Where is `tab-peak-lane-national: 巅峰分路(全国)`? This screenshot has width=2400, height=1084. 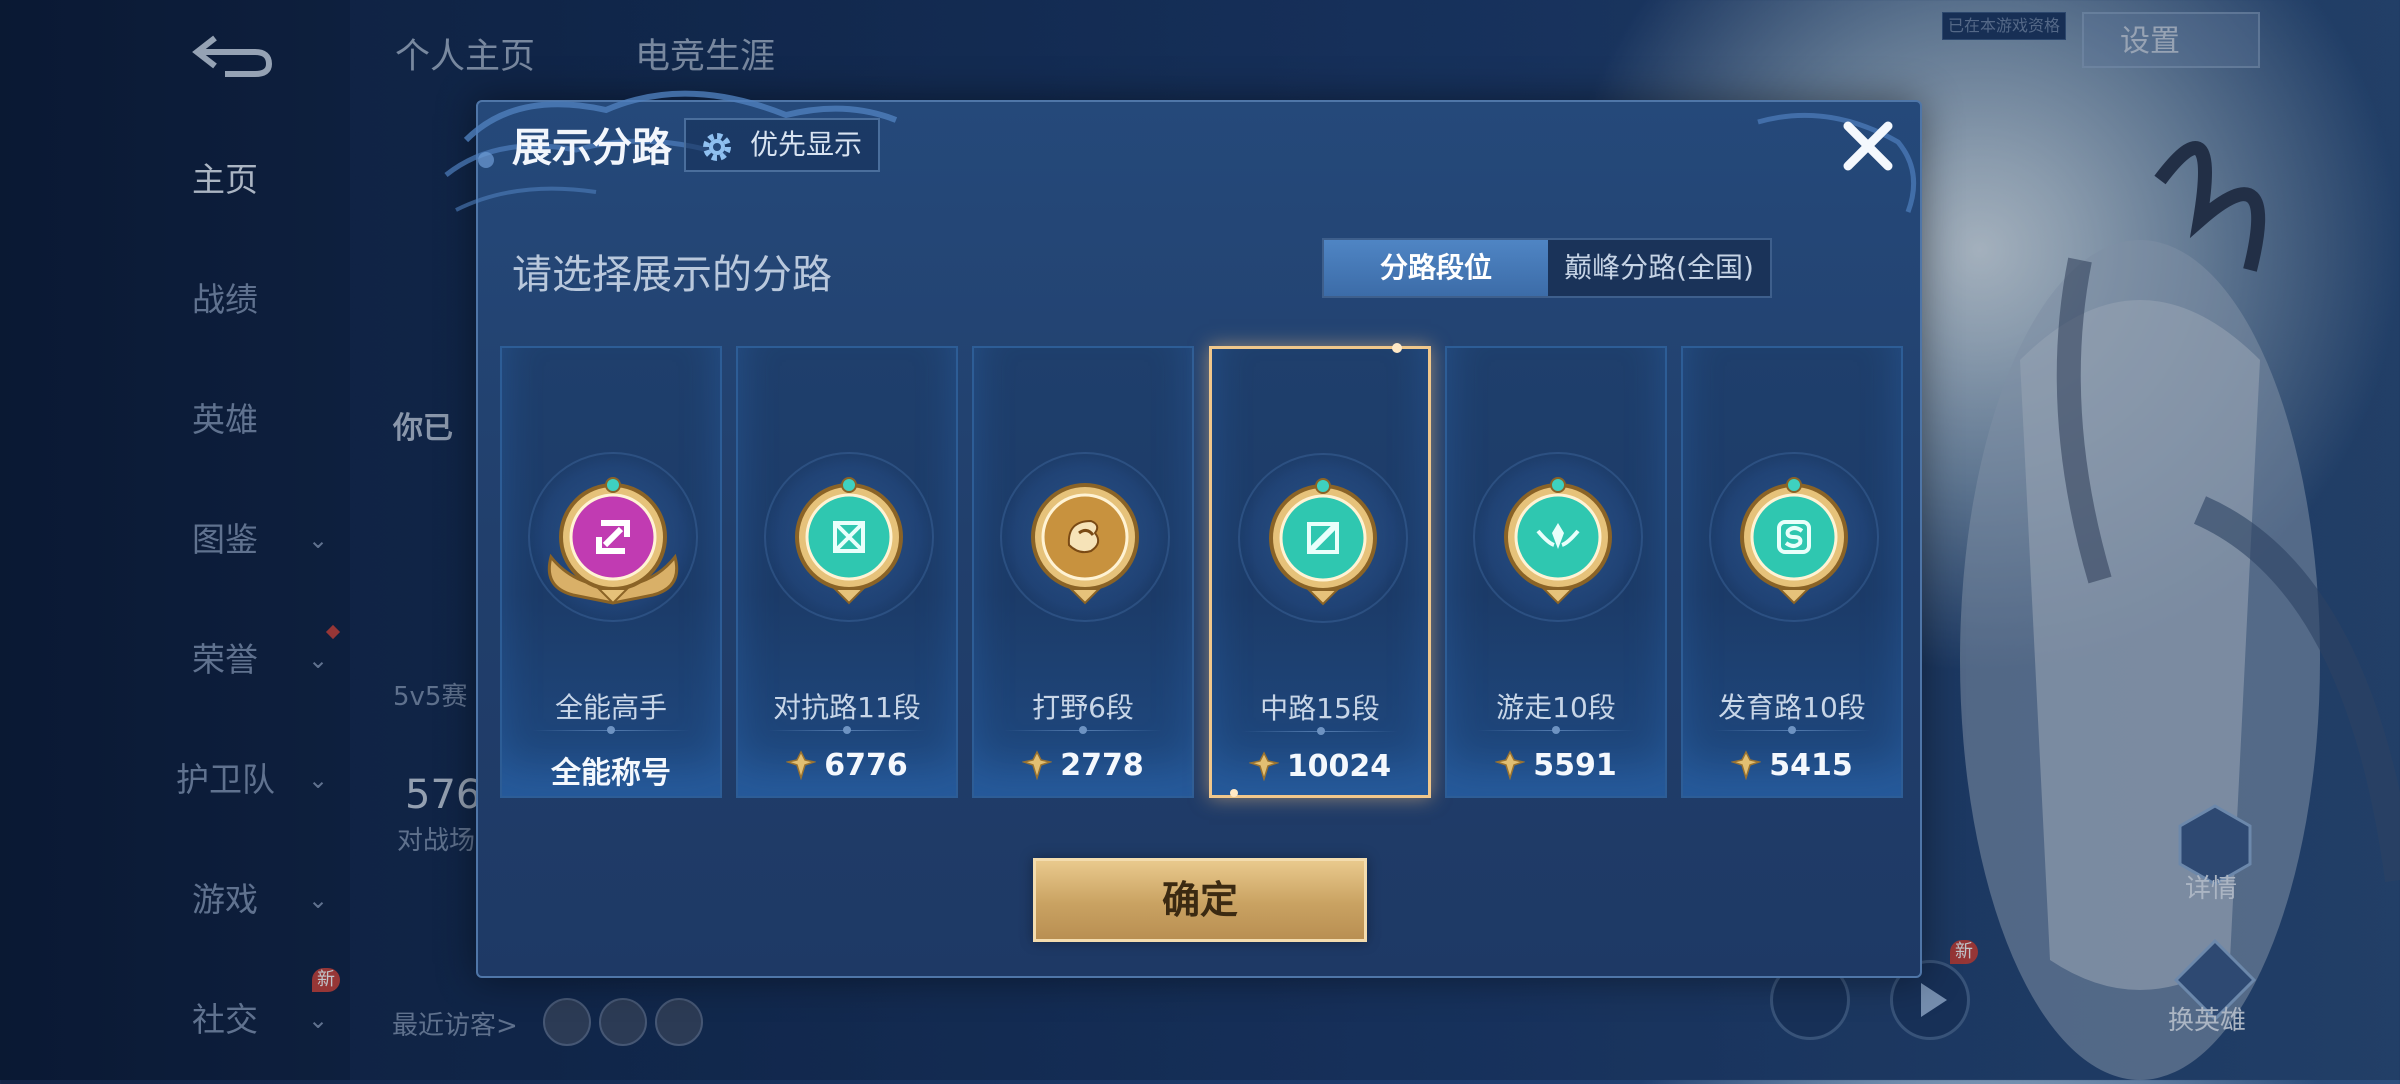
tab-peak-lane-national: 巅峰分路(全国) is located at coordinates (1659, 268).